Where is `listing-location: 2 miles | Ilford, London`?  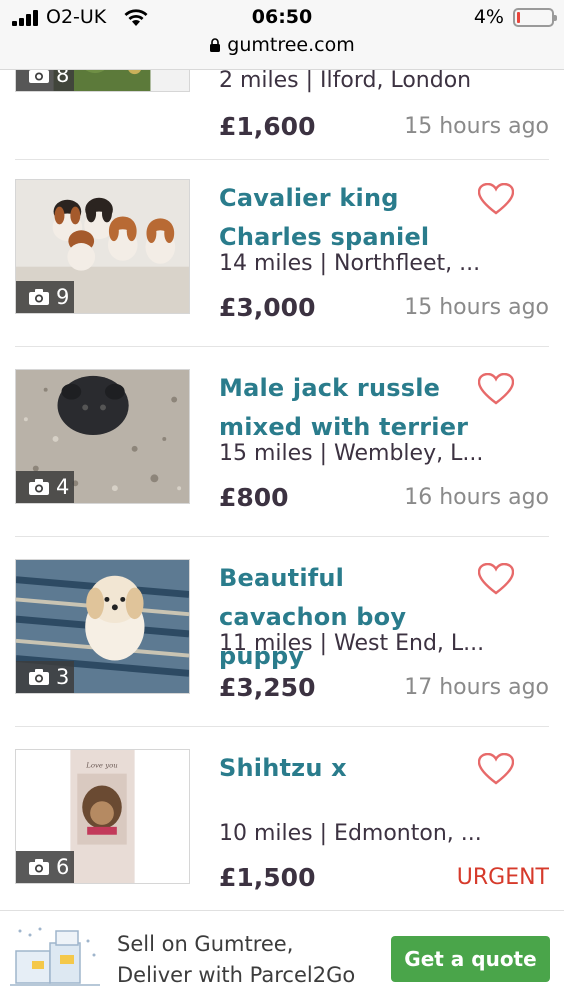 listing-location: 2 miles | Ilford, London is located at coordinates (345, 80).